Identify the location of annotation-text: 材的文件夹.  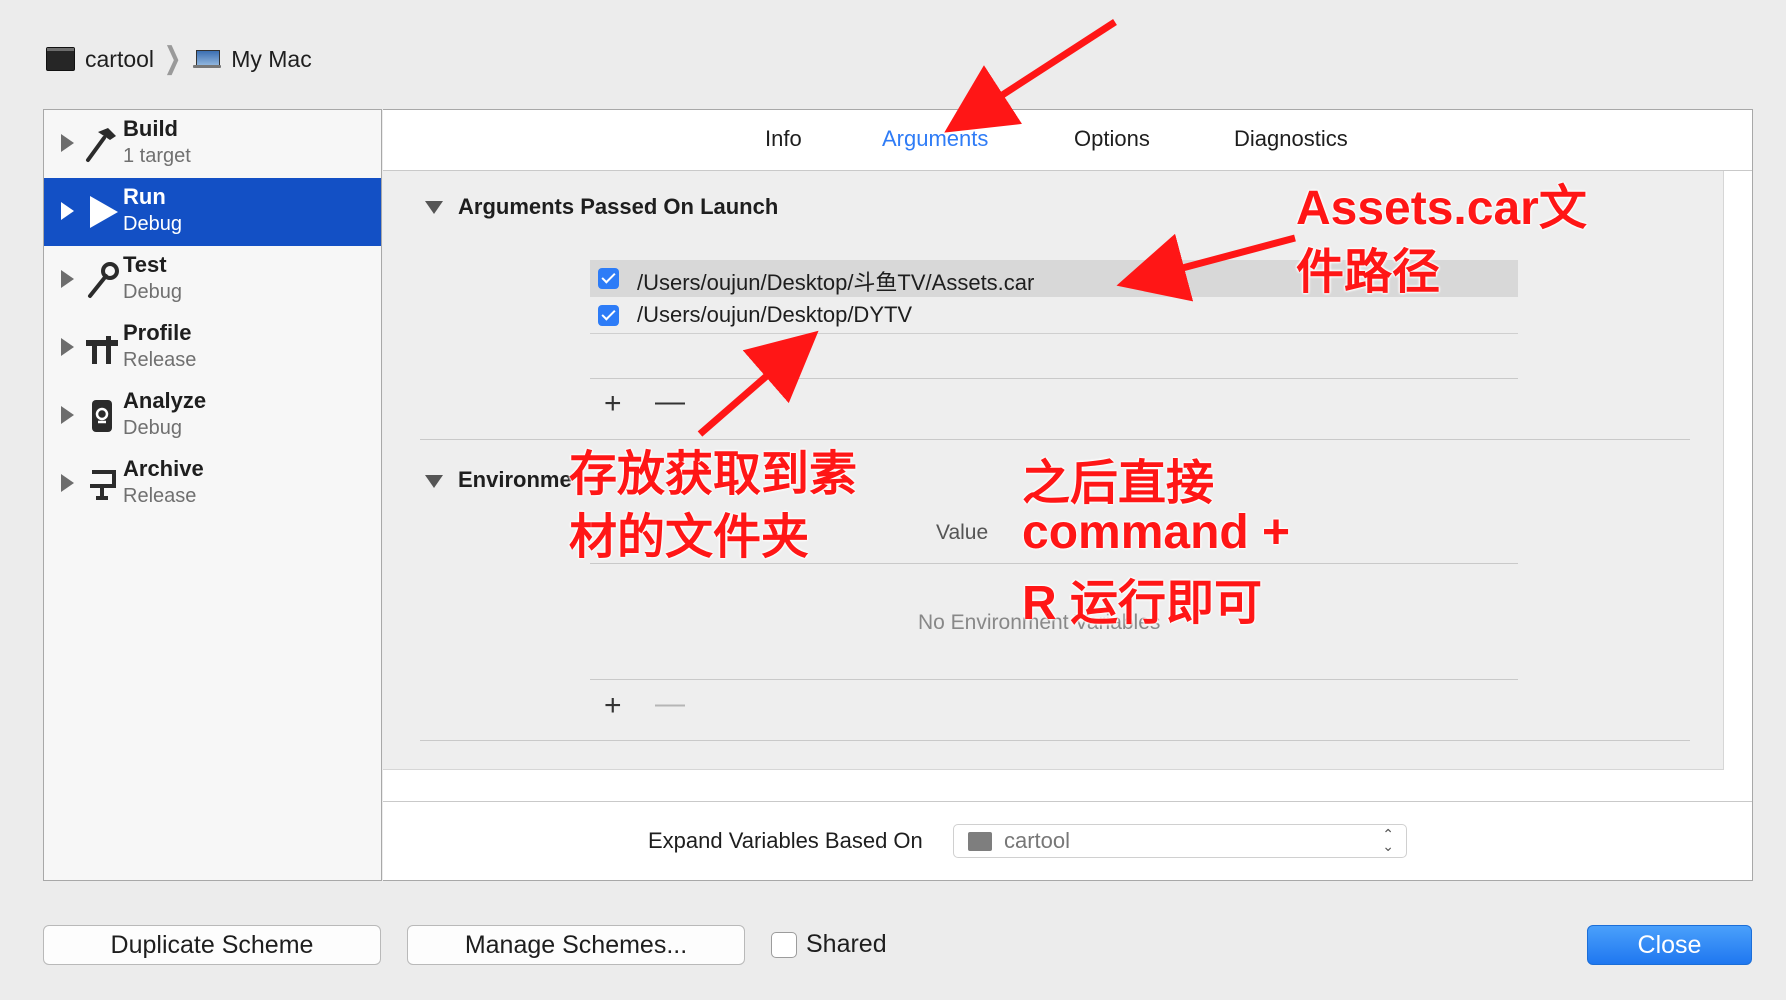
(689, 537).